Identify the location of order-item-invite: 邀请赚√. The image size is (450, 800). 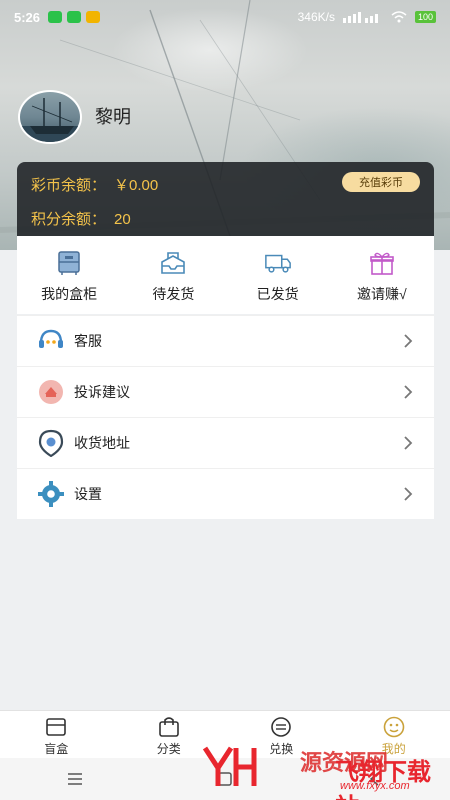
(382, 275).